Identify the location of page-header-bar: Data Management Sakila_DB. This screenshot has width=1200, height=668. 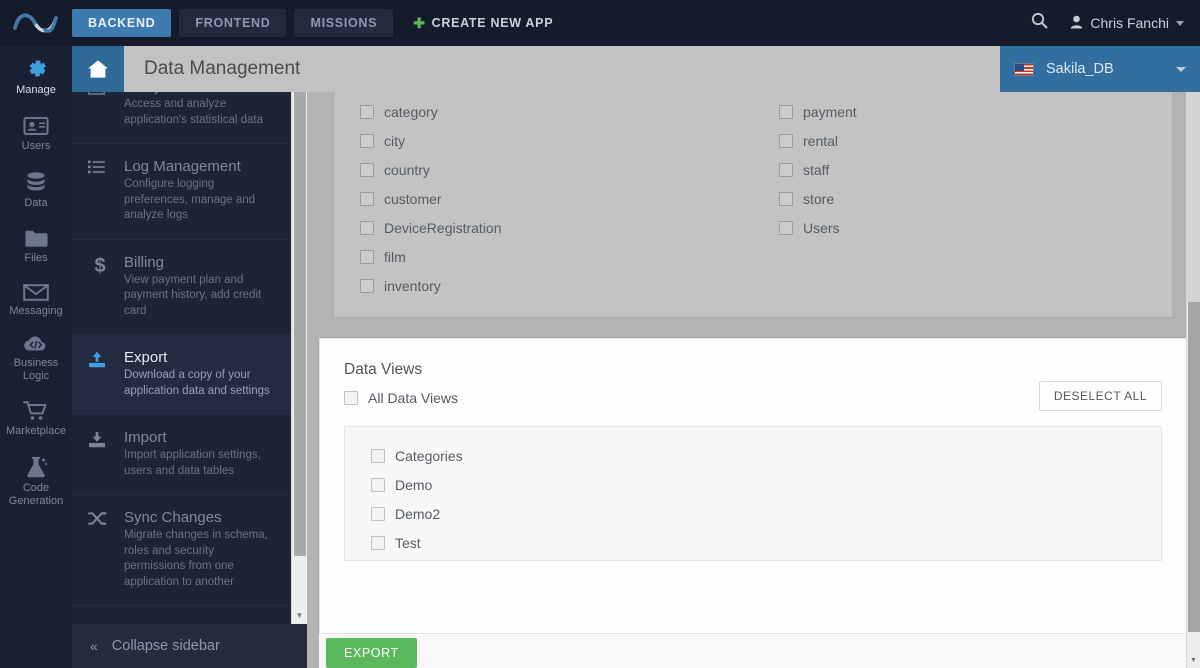
(636, 69).